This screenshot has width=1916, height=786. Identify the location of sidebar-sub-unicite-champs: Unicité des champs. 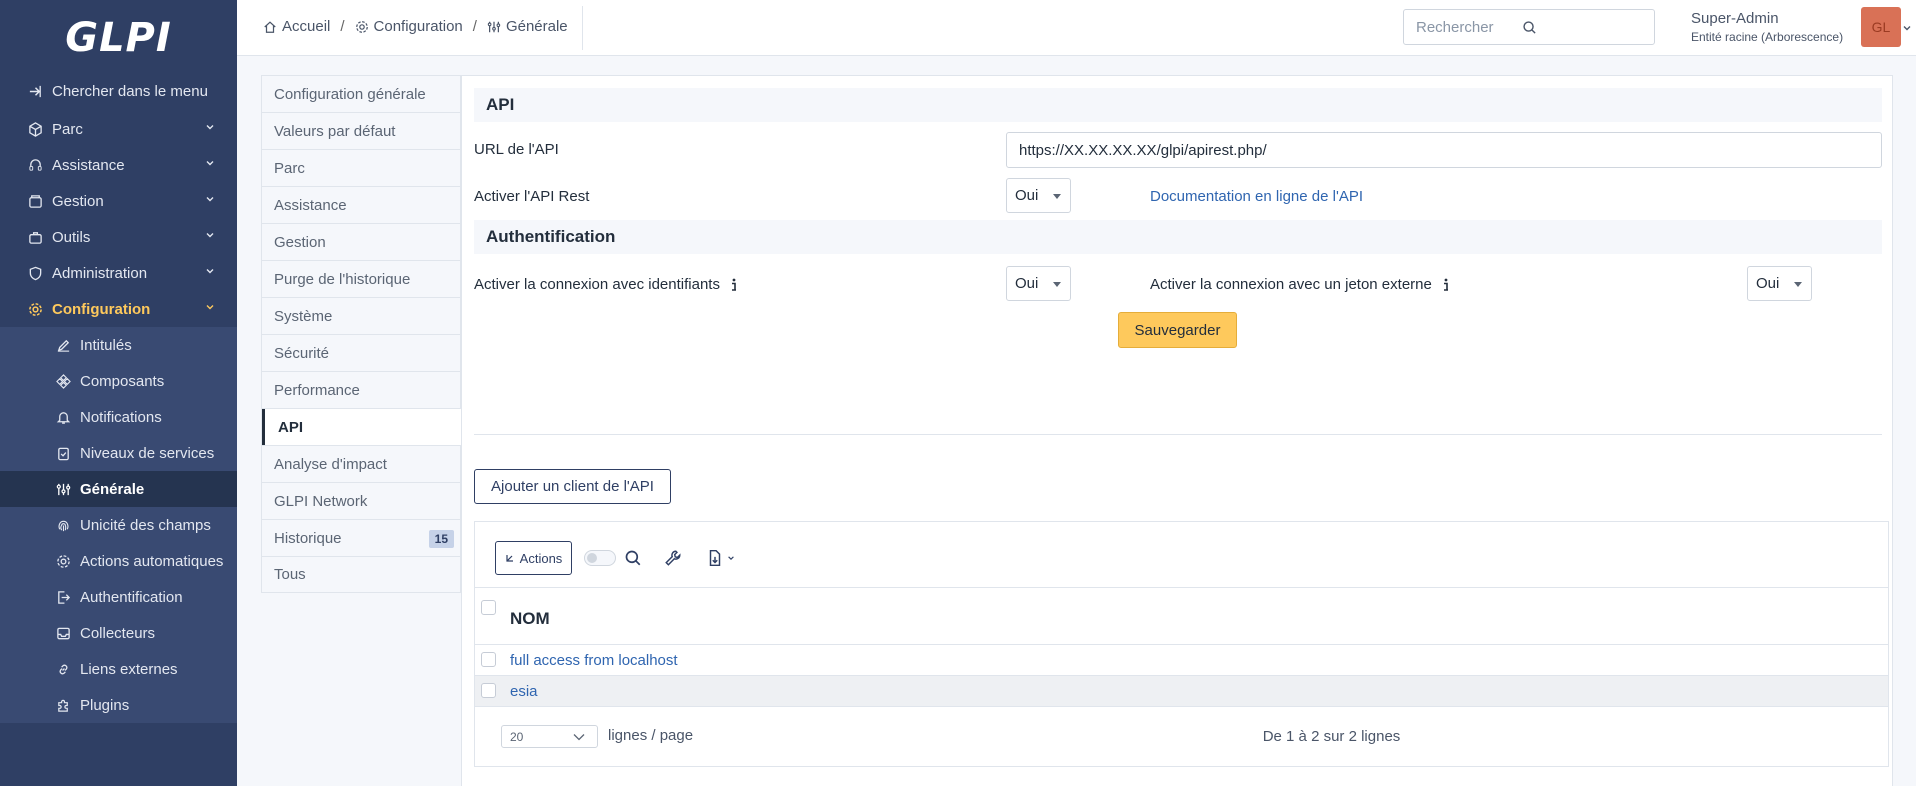
(118, 525).